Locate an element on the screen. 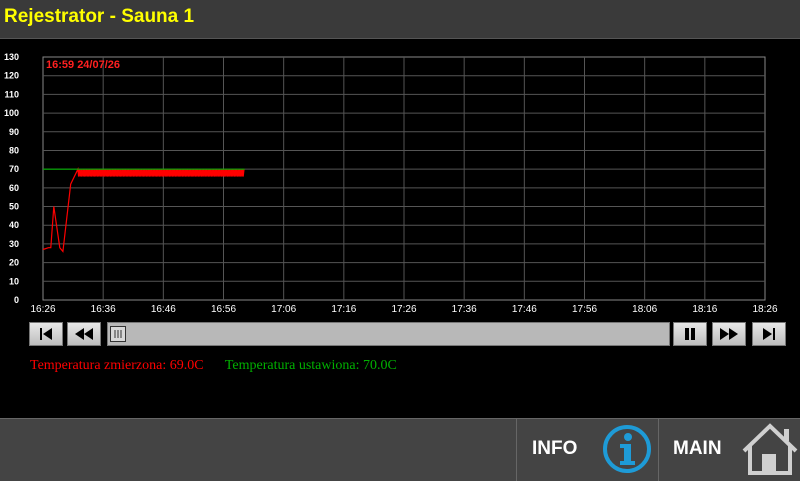 The height and width of the screenshot is (481, 800). go-to-start-button is located at coordinates (46, 334).